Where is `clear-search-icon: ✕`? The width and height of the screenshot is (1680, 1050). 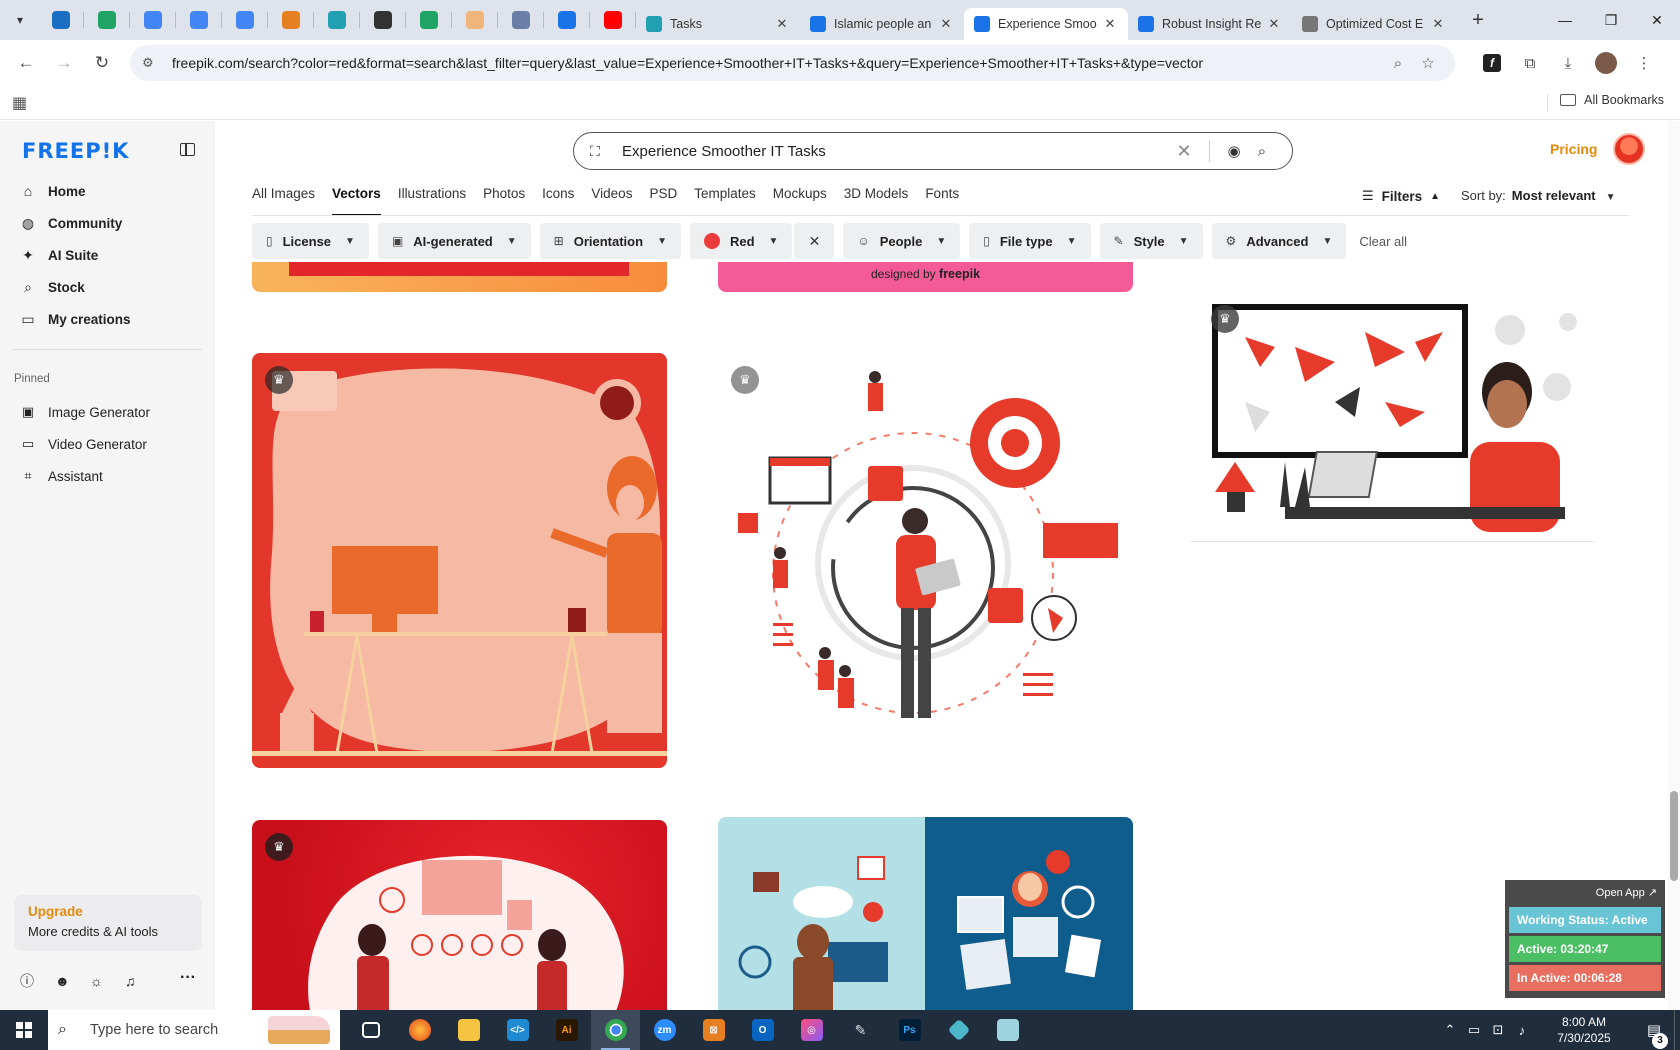
clear-search-icon: ✕ is located at coordinates (1184, 151).